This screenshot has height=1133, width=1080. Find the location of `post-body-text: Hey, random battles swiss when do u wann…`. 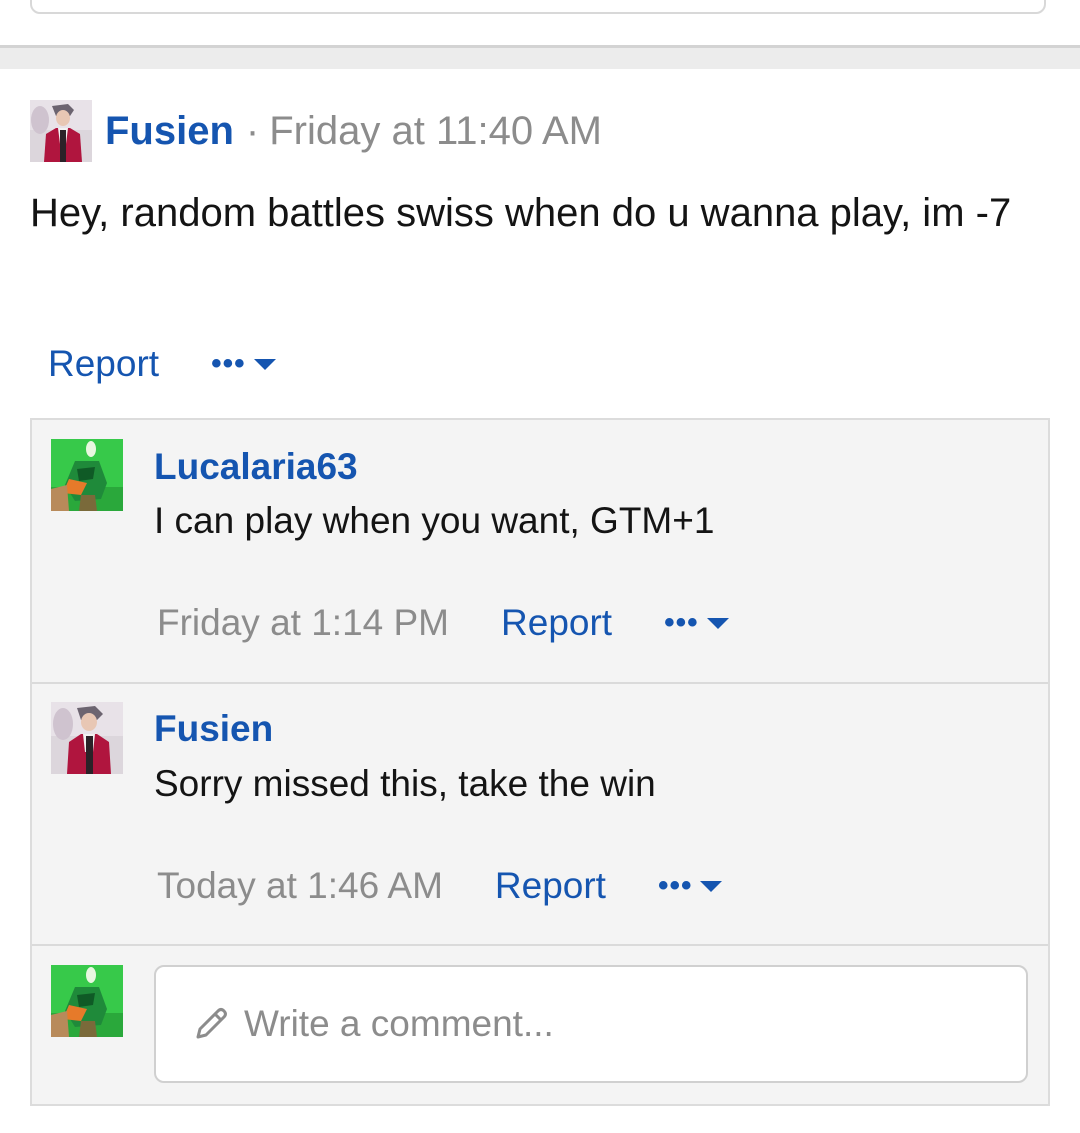

post-body-text: Hey, random battles swiss when do u wann… is located at coordinates (521, 213).